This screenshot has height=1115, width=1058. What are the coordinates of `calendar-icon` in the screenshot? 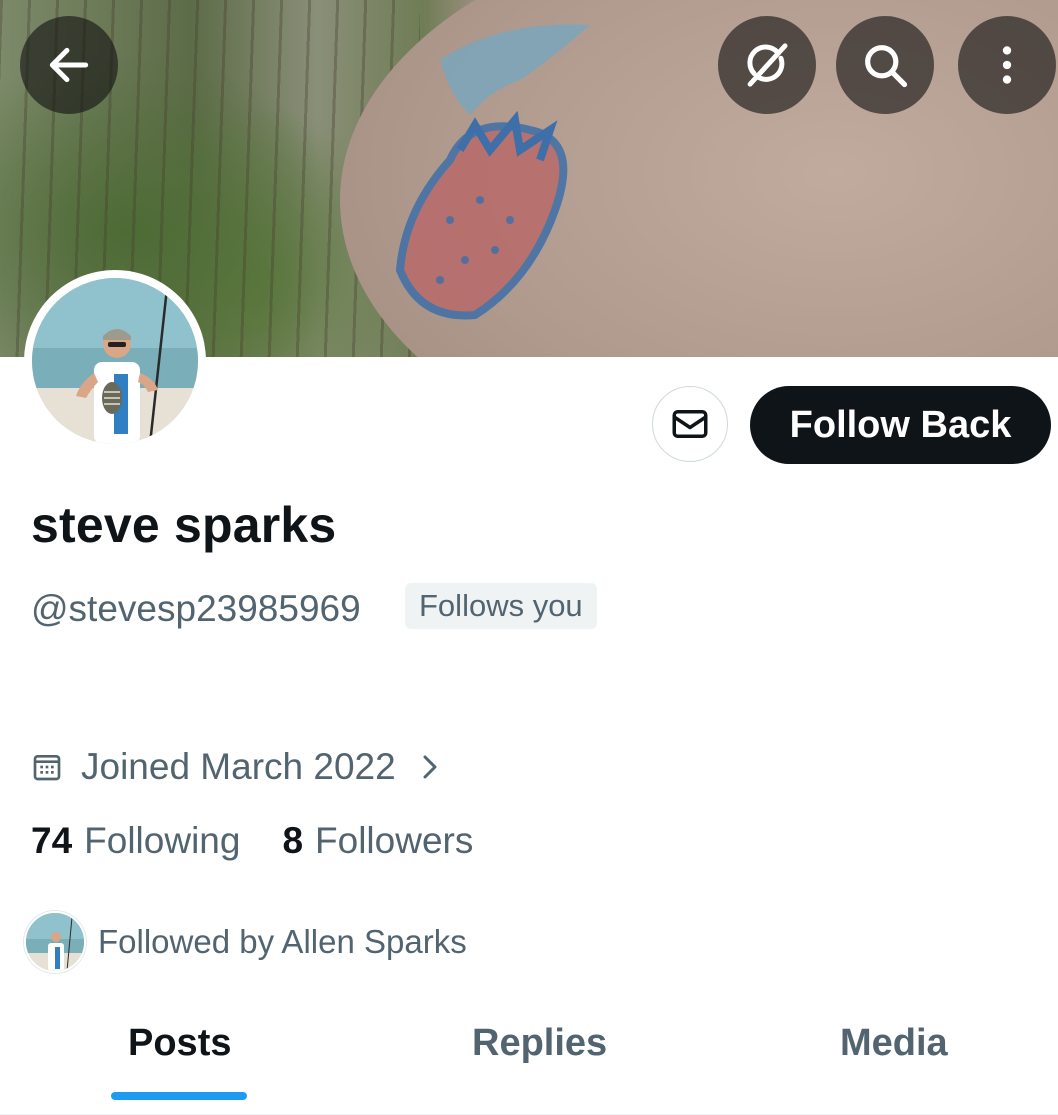 It's located at (47, 768).